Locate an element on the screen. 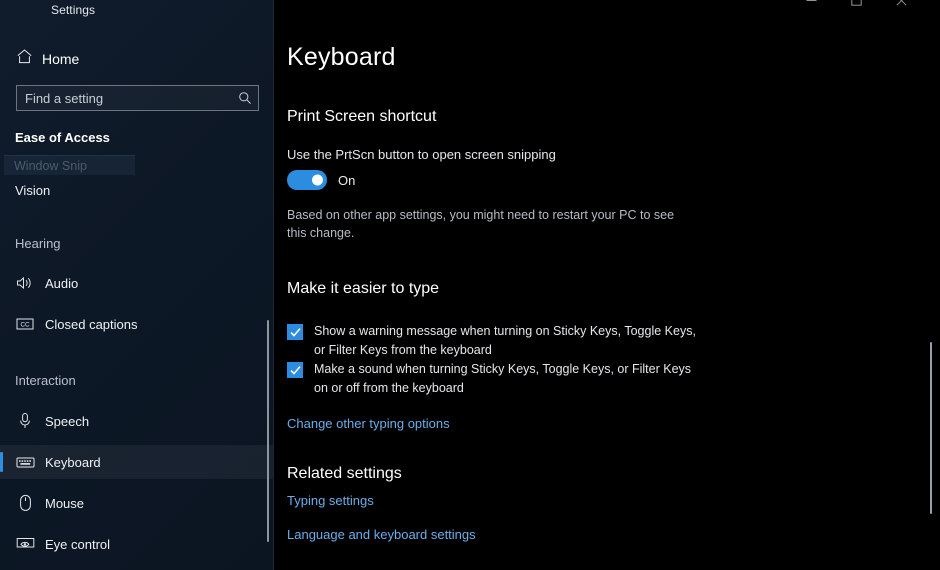 This screenshot has width=940, height=570. sidebar-item-eye-control: Eye control is located at coordinates (137, 544).